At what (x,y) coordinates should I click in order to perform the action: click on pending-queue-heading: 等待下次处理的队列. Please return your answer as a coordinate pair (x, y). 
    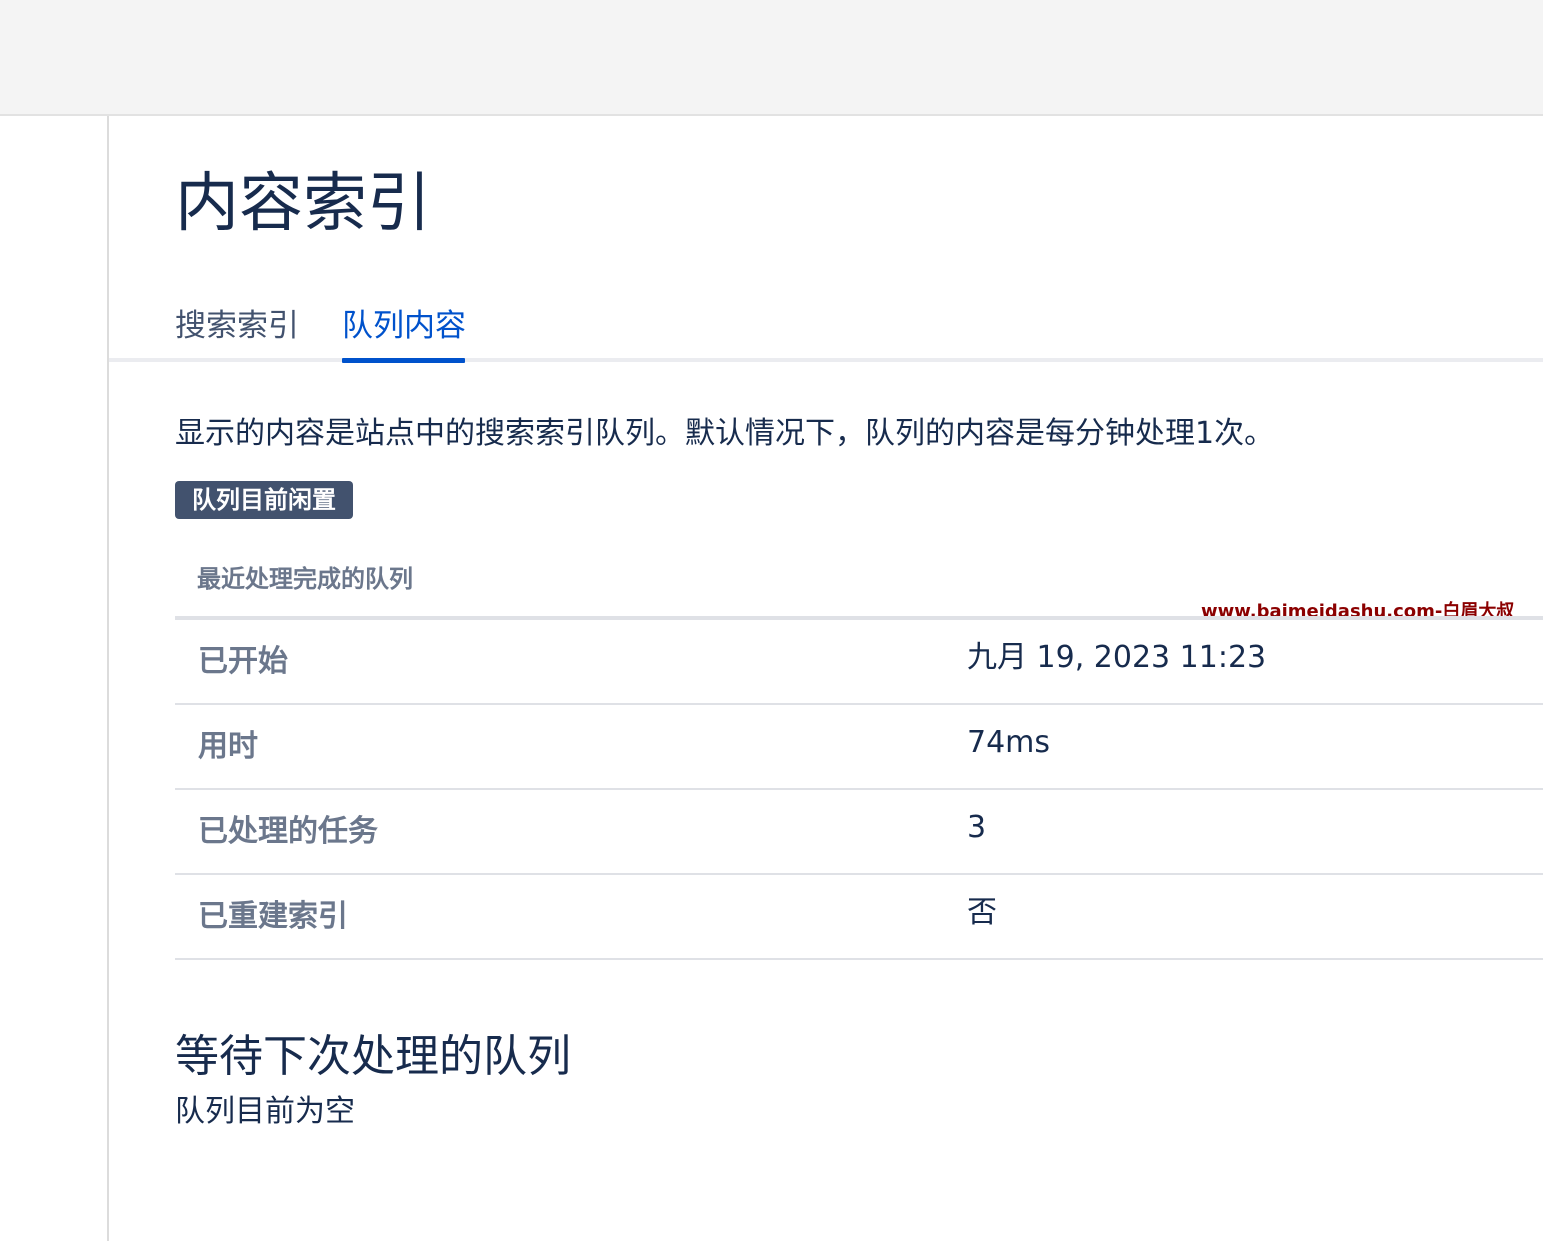
    Looking at the image, I should click on (373, 1056).